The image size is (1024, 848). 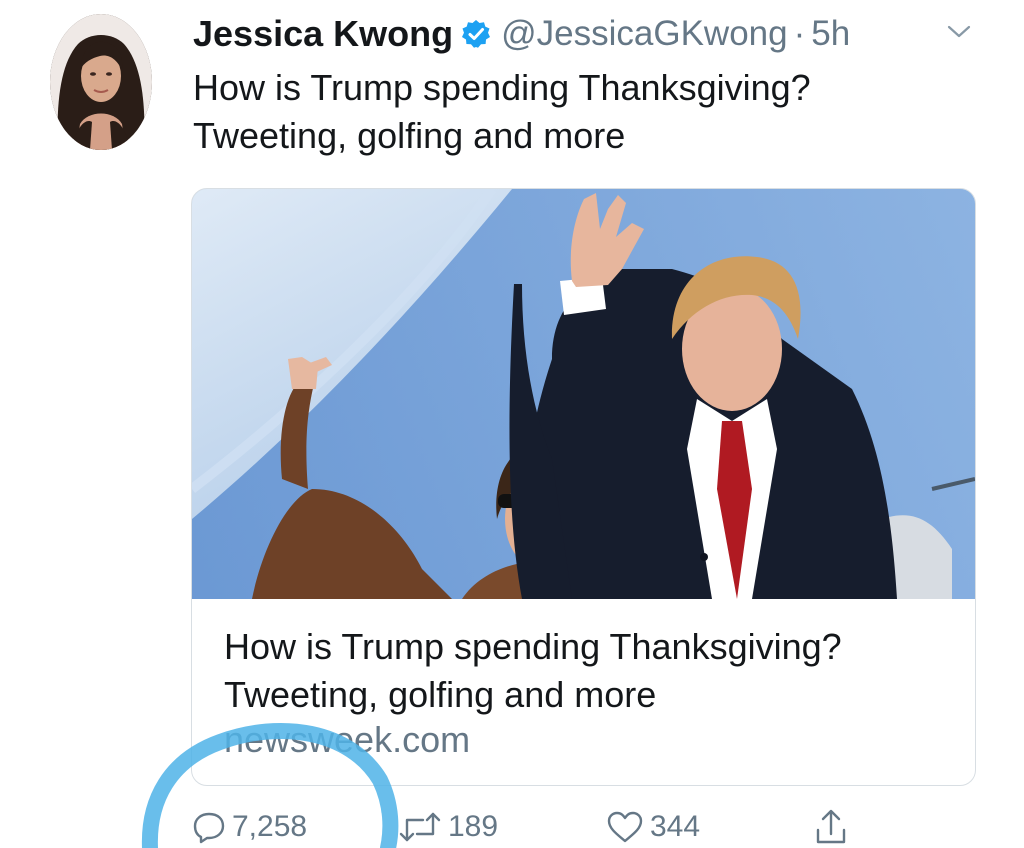 I want to click on avatar-photo, so click(x=101, y=82).